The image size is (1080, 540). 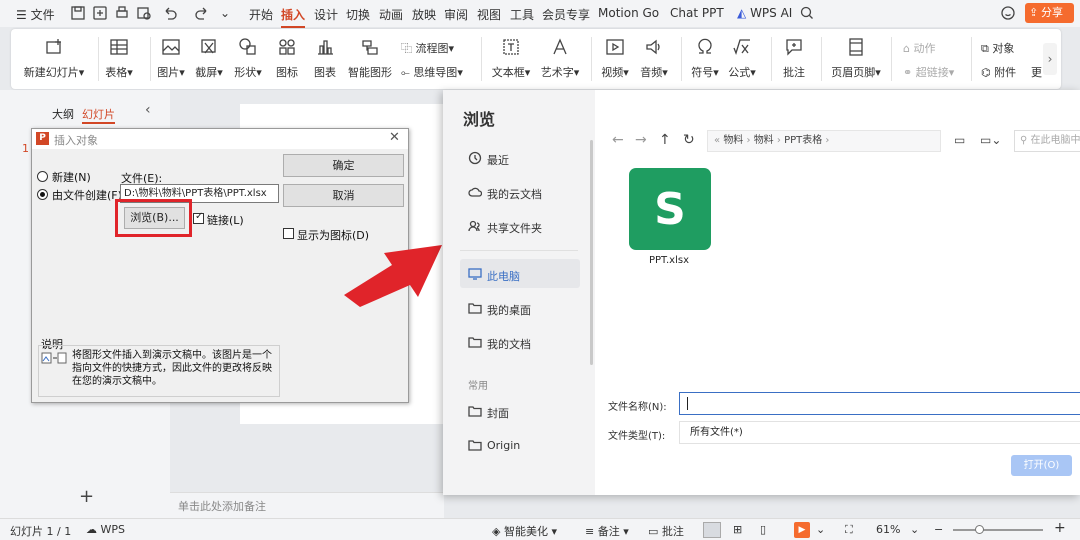 What do you see at coordinates (803, 140) in the screenshot?
I see `breadcrumb-item: PPT表格` at bounding box center [803, 140].